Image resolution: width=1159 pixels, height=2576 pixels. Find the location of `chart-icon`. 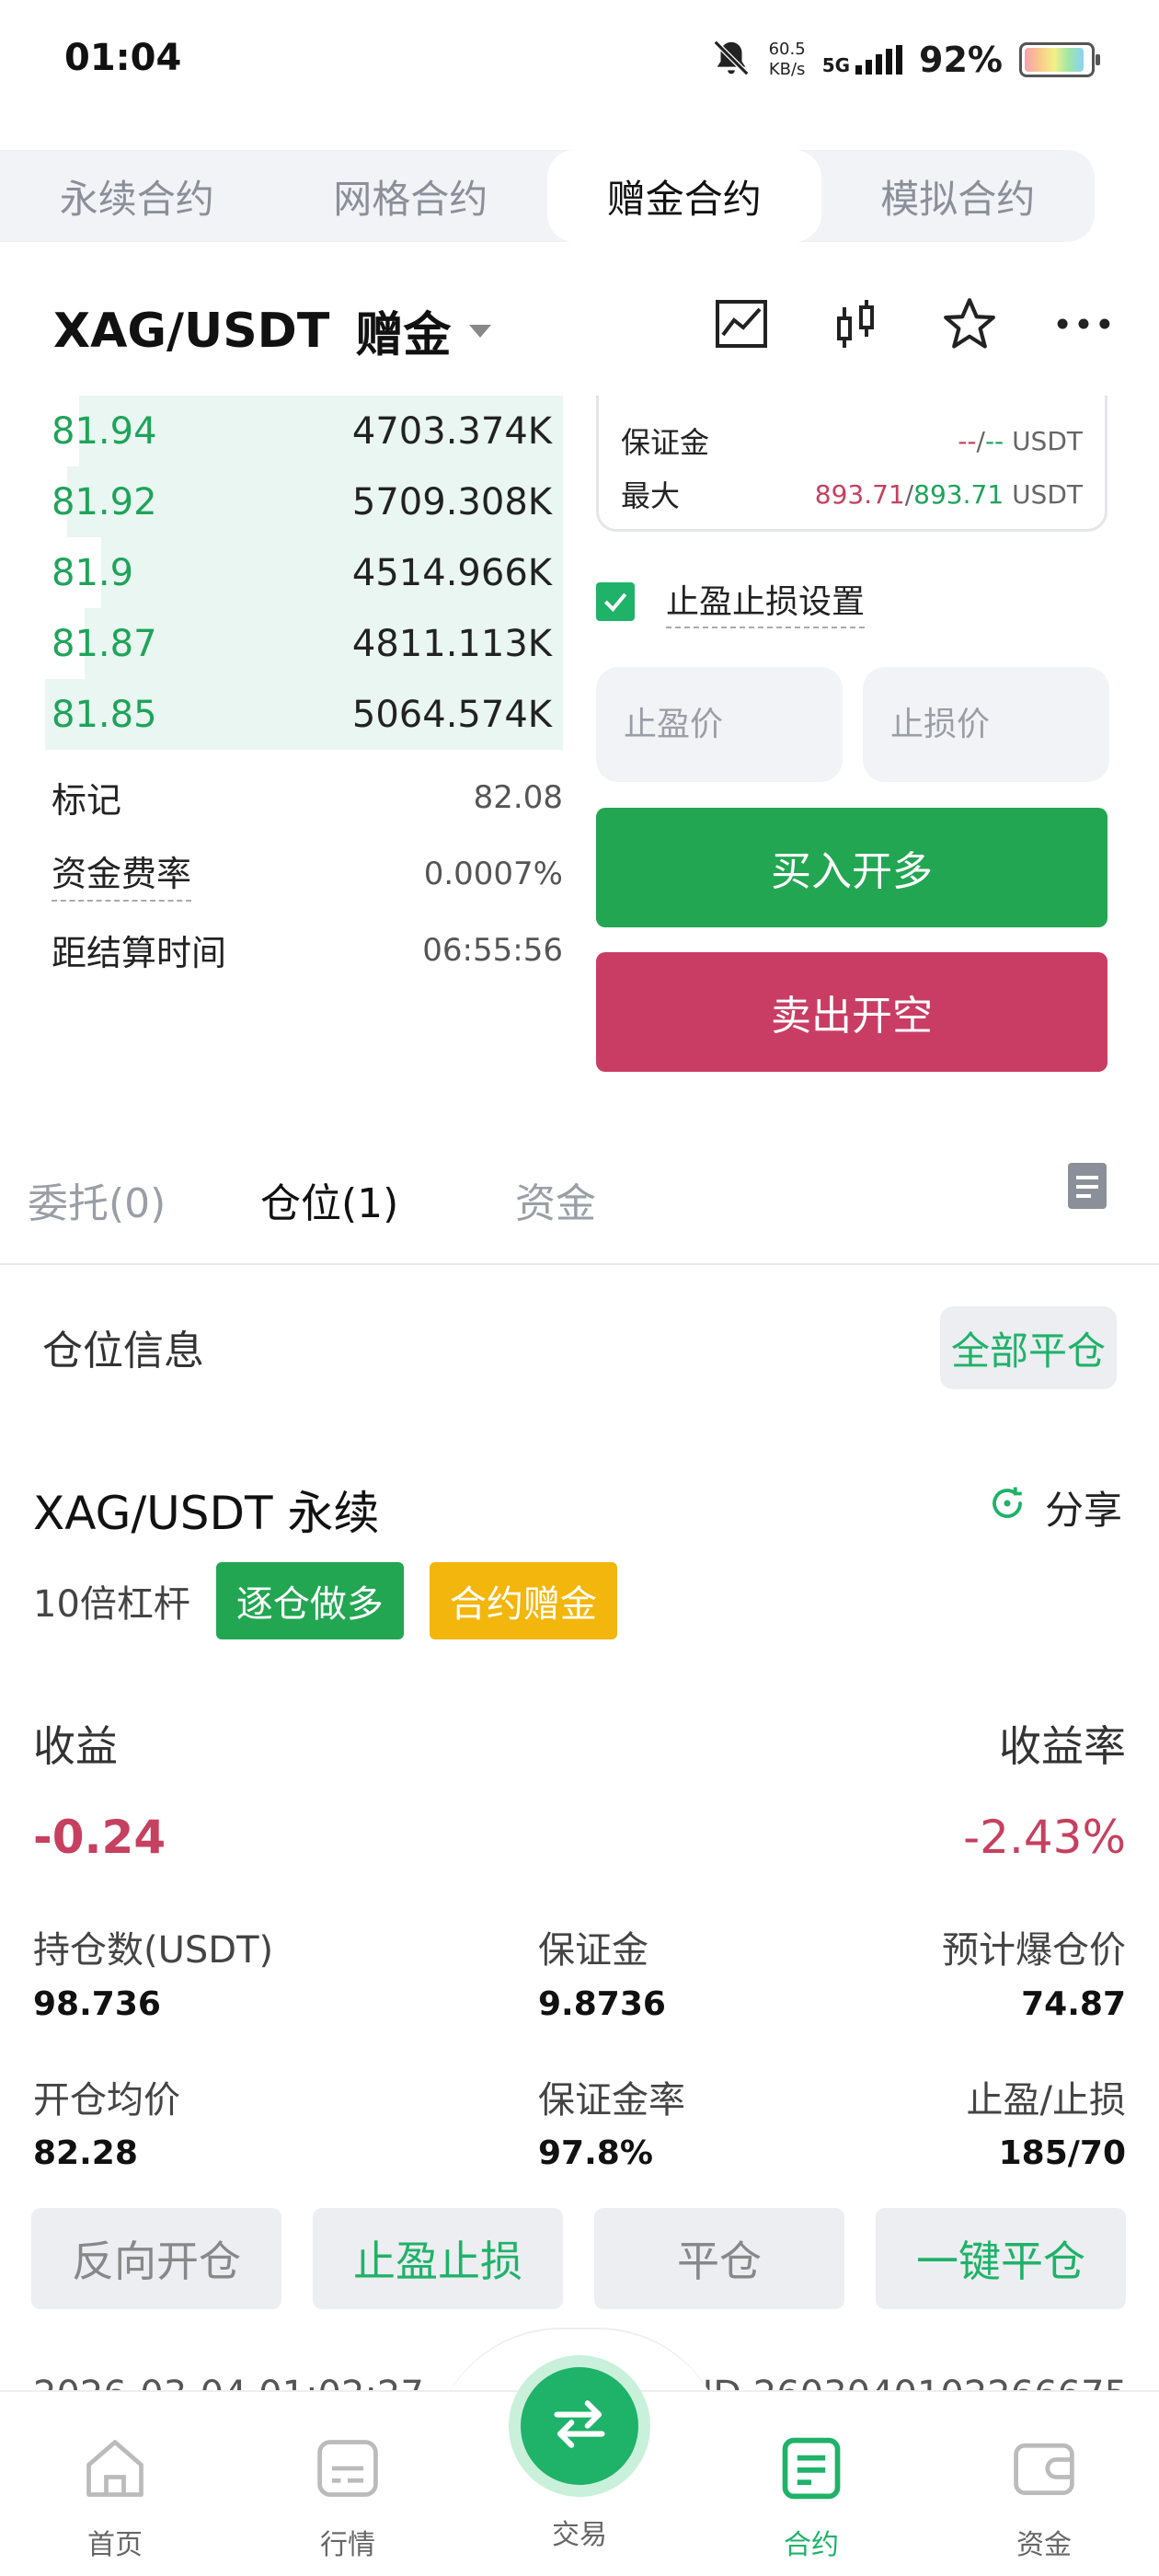

chart-icon is located at coordinates (741, 323).